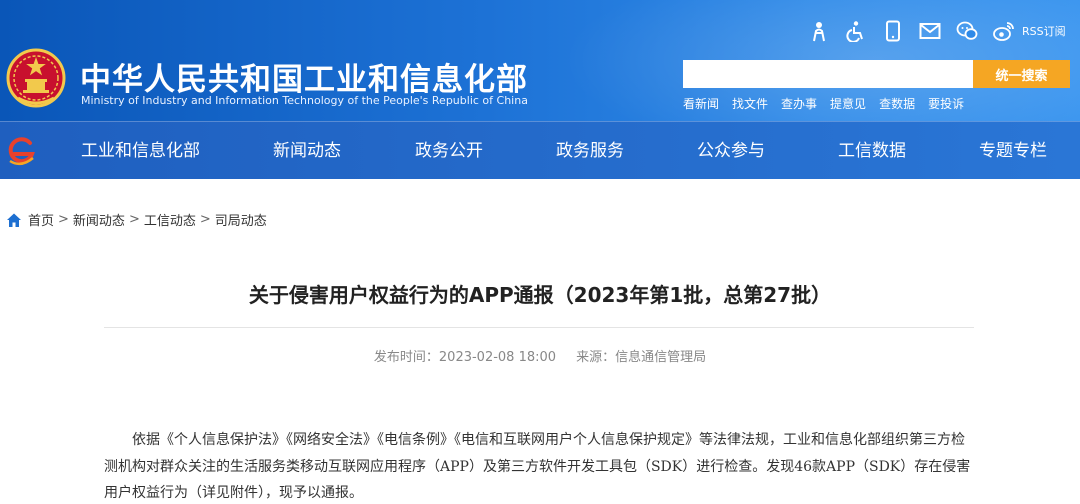 The image size is (1080, 504). What do you see at coordinates (406, 357) in the screenshot?
I see `publish-time-label: 发布时间：` at bounding box center [406, 357].